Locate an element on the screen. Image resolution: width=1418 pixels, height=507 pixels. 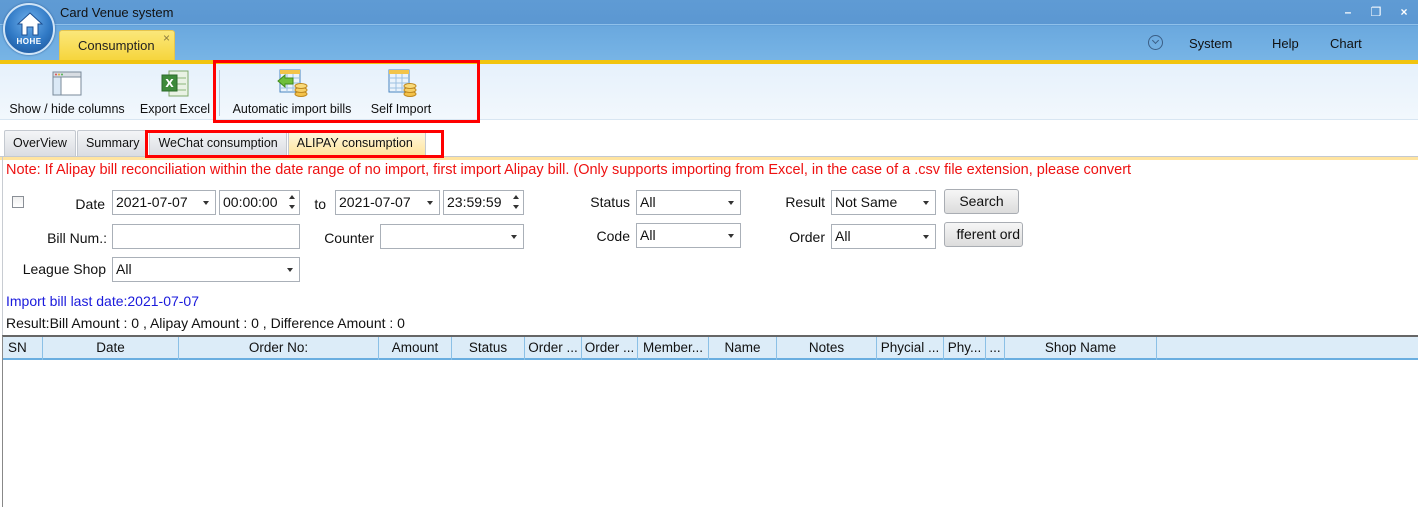
code-label: Code is located at coordinates (613, 236).